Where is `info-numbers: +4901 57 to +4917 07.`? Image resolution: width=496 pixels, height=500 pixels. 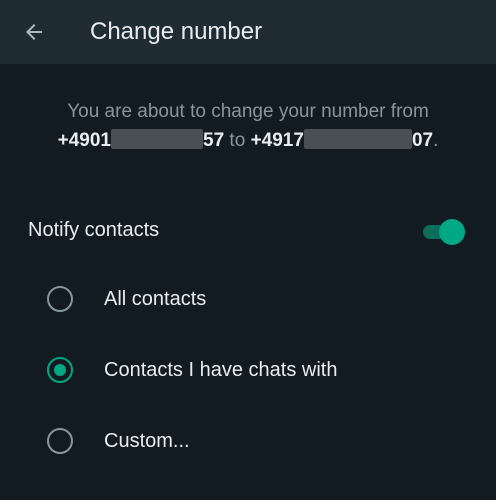 info-numbers: +4901 57 to +4917 07. is located at coordinates (248, 140).